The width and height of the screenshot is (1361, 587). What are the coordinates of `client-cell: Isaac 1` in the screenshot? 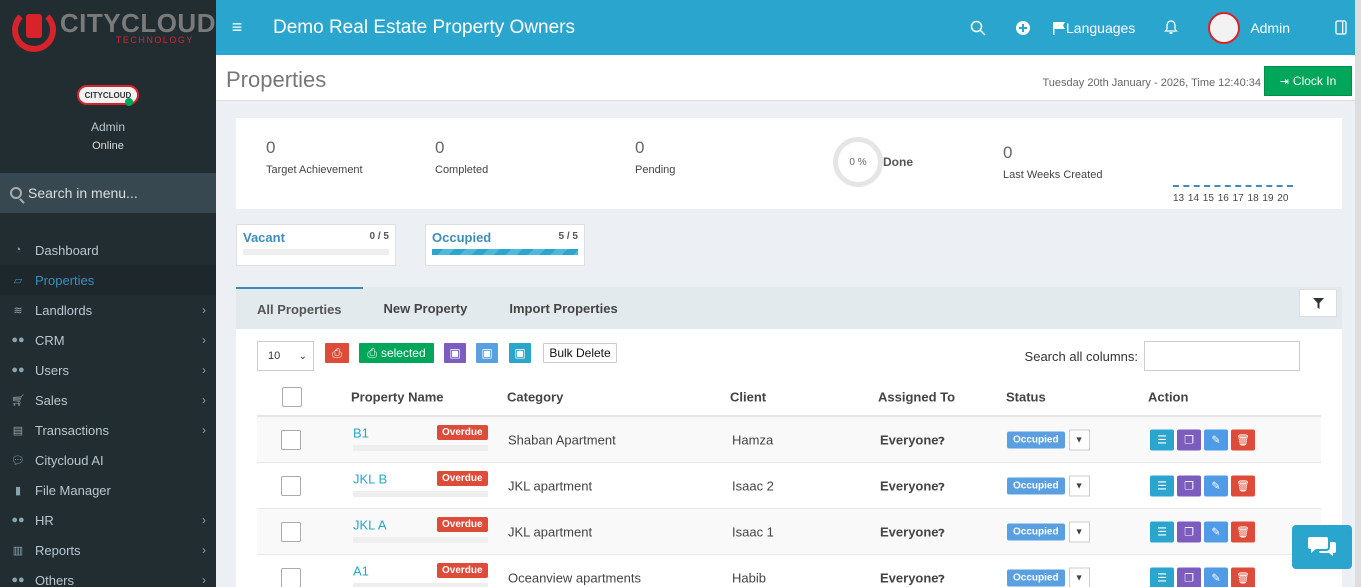 It's located at (753, 531).